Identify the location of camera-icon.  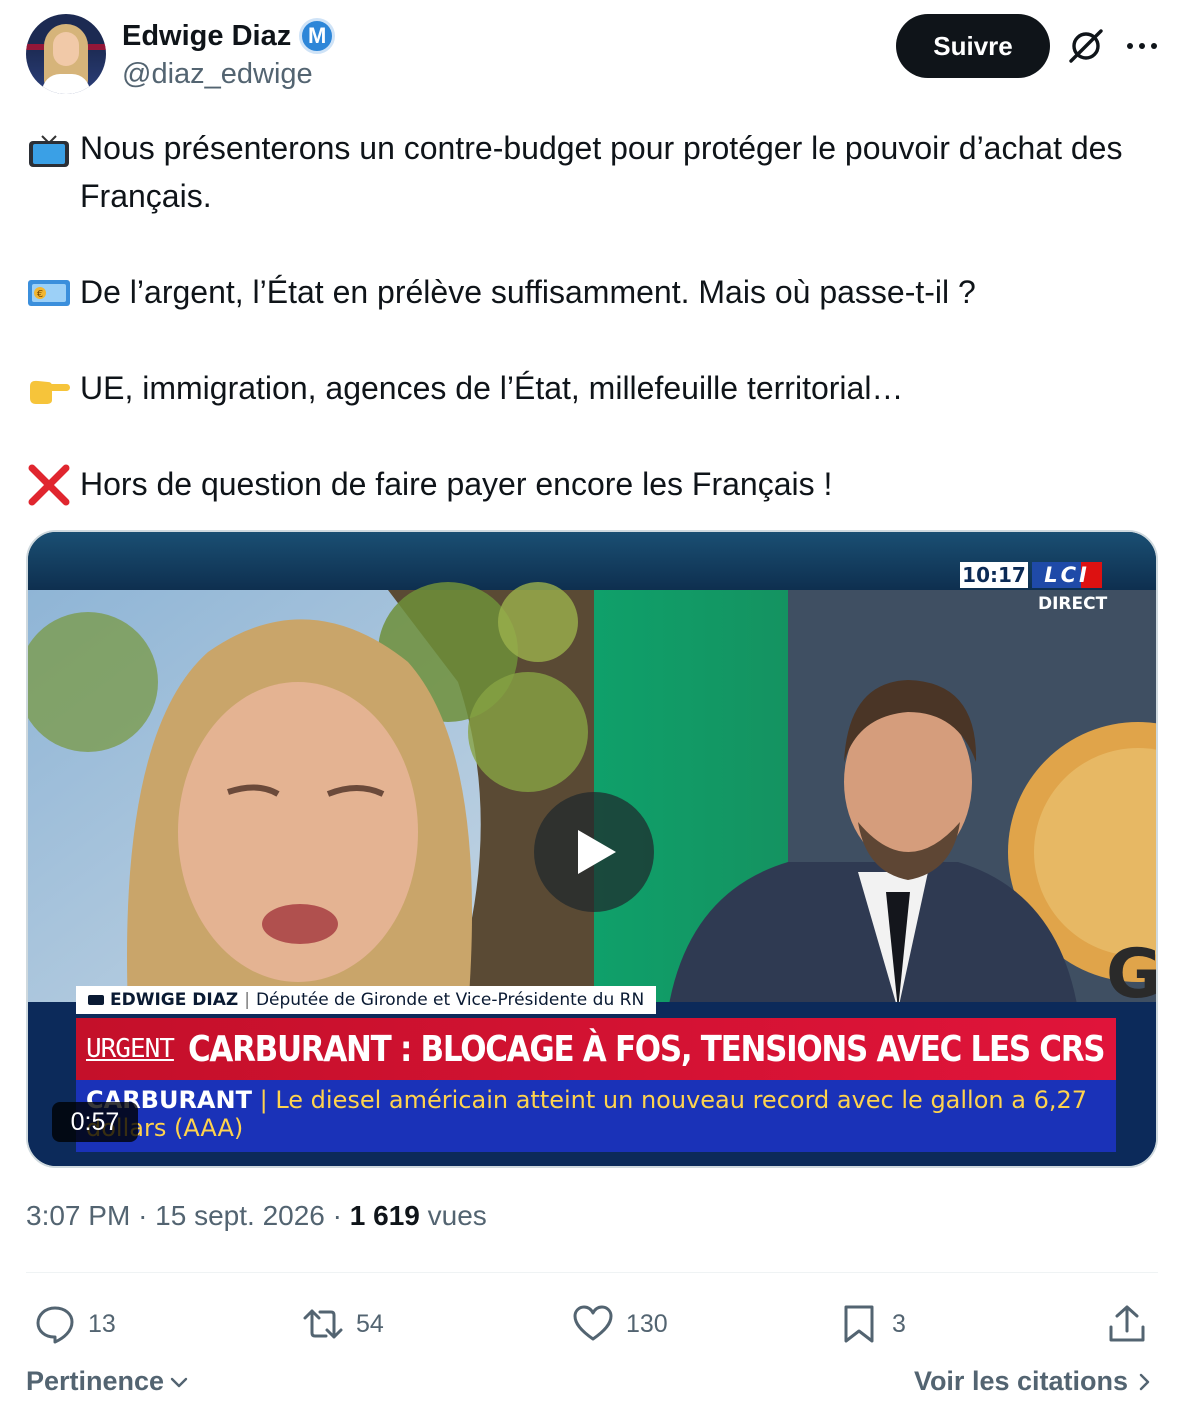
(96, 1000).